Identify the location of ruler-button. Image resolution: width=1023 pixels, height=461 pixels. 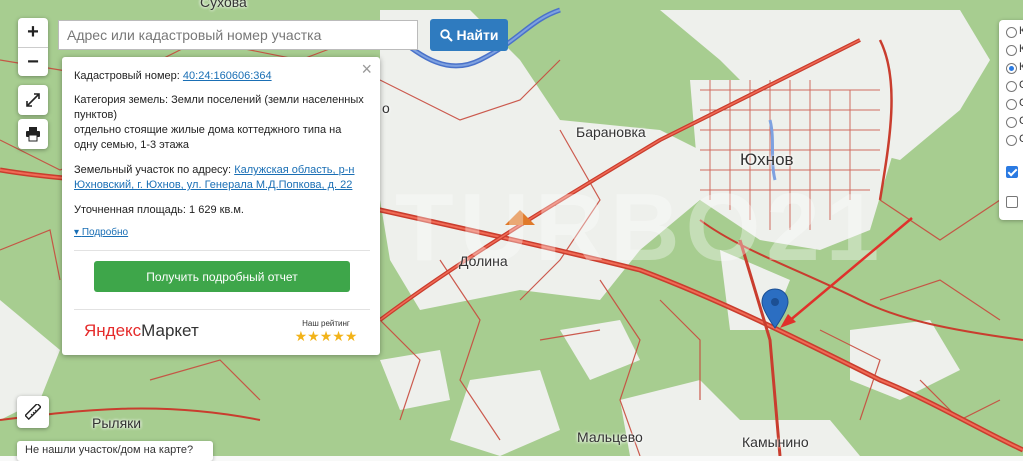
(33, 412).